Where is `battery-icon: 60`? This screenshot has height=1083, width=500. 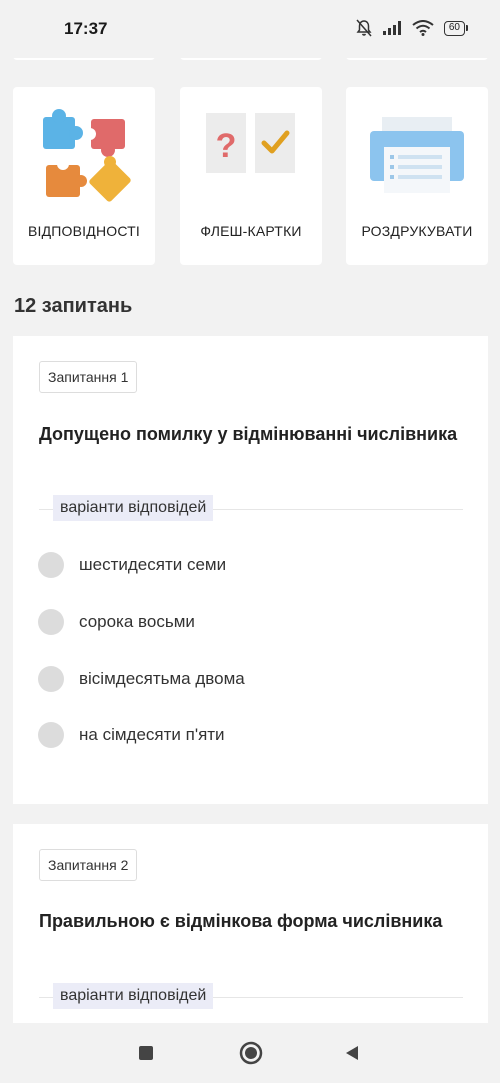 battery-icon: 60 is located at coordinates (455, 28).